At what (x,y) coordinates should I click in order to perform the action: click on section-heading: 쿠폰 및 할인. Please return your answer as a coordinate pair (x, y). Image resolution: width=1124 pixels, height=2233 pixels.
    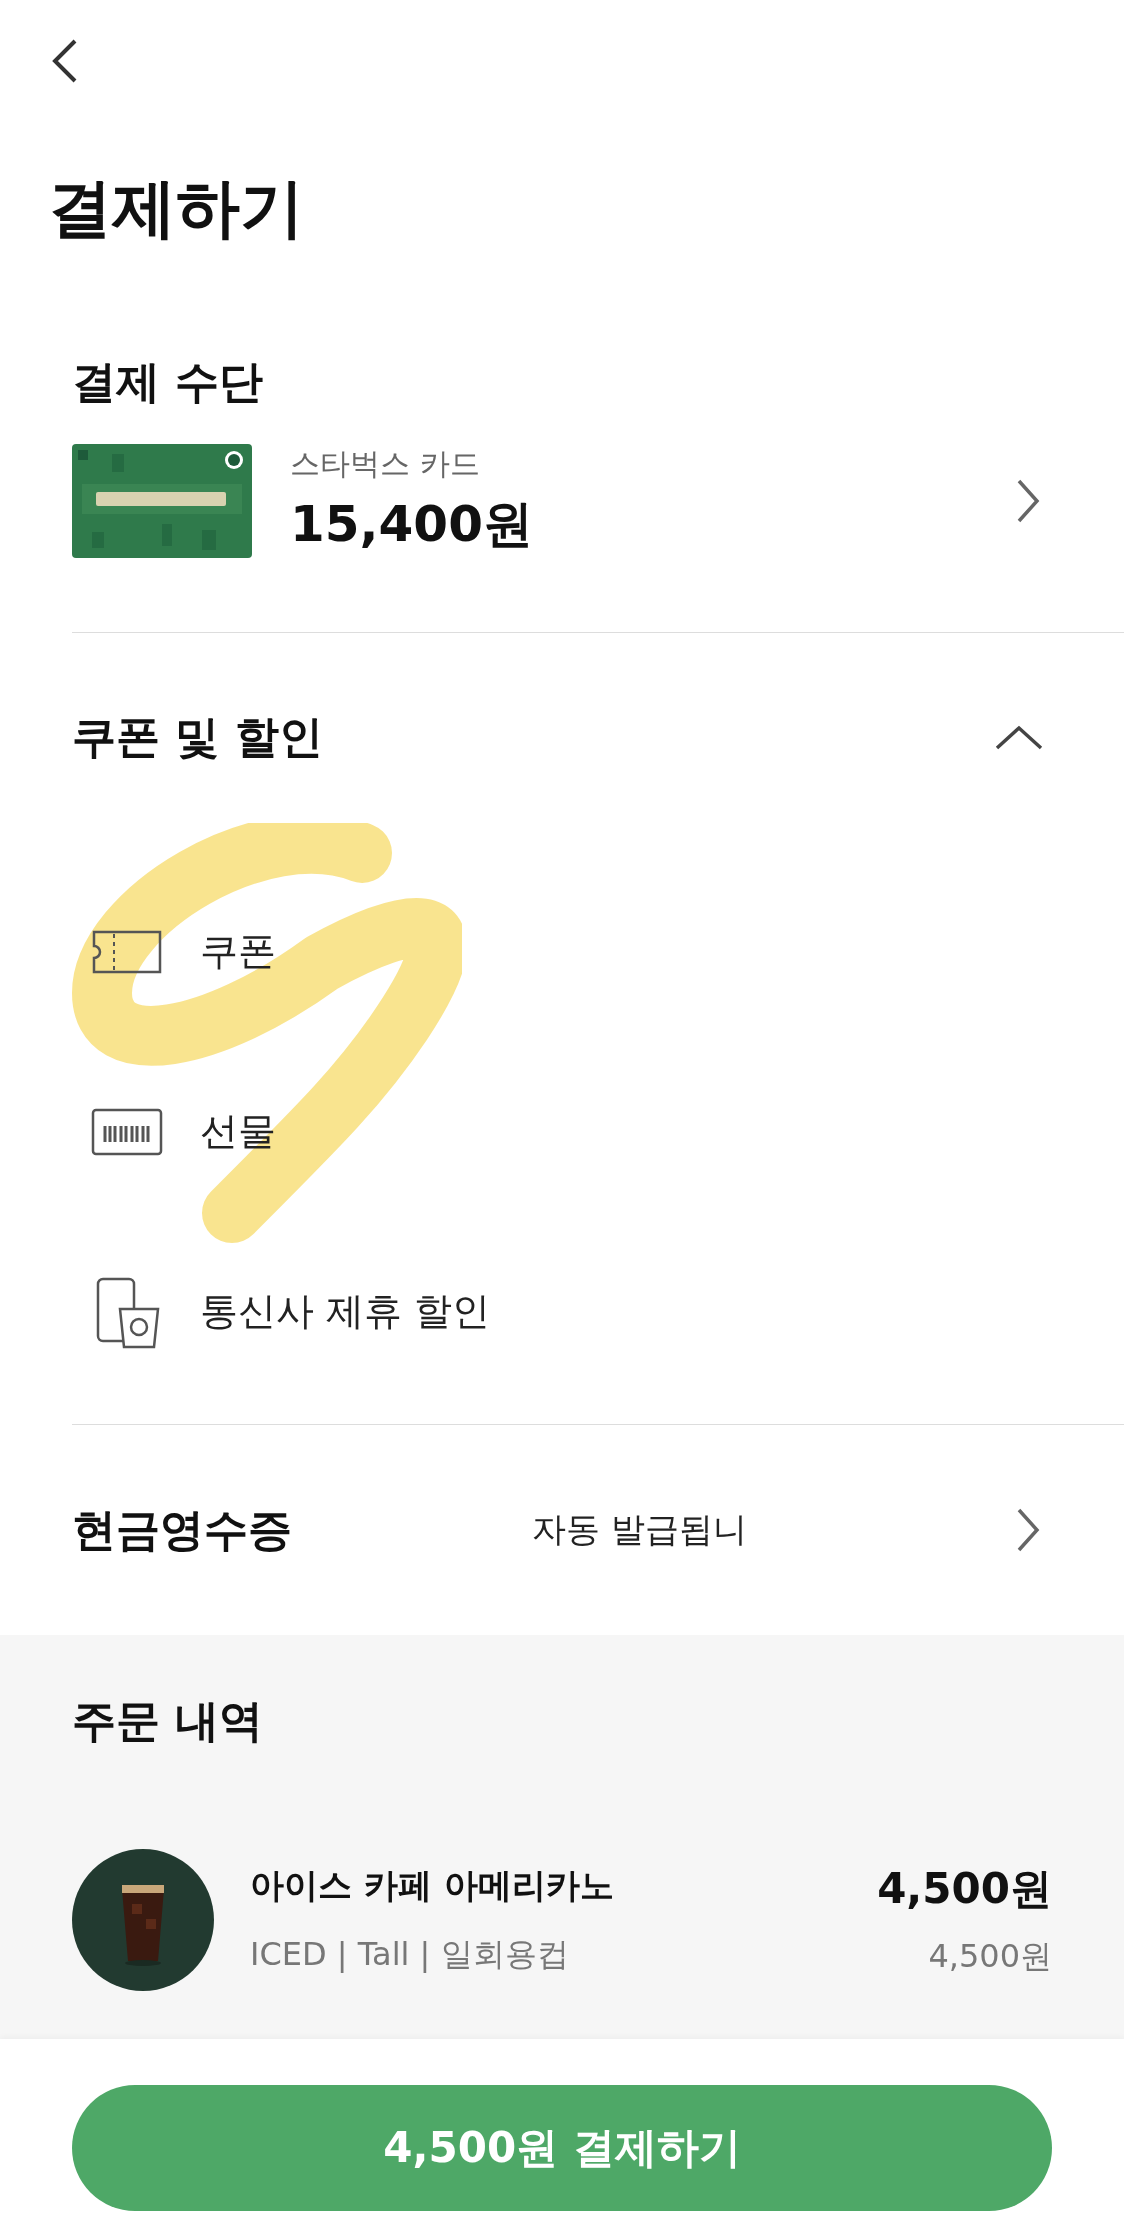
    Looking at the image, I should click on (197, 737).